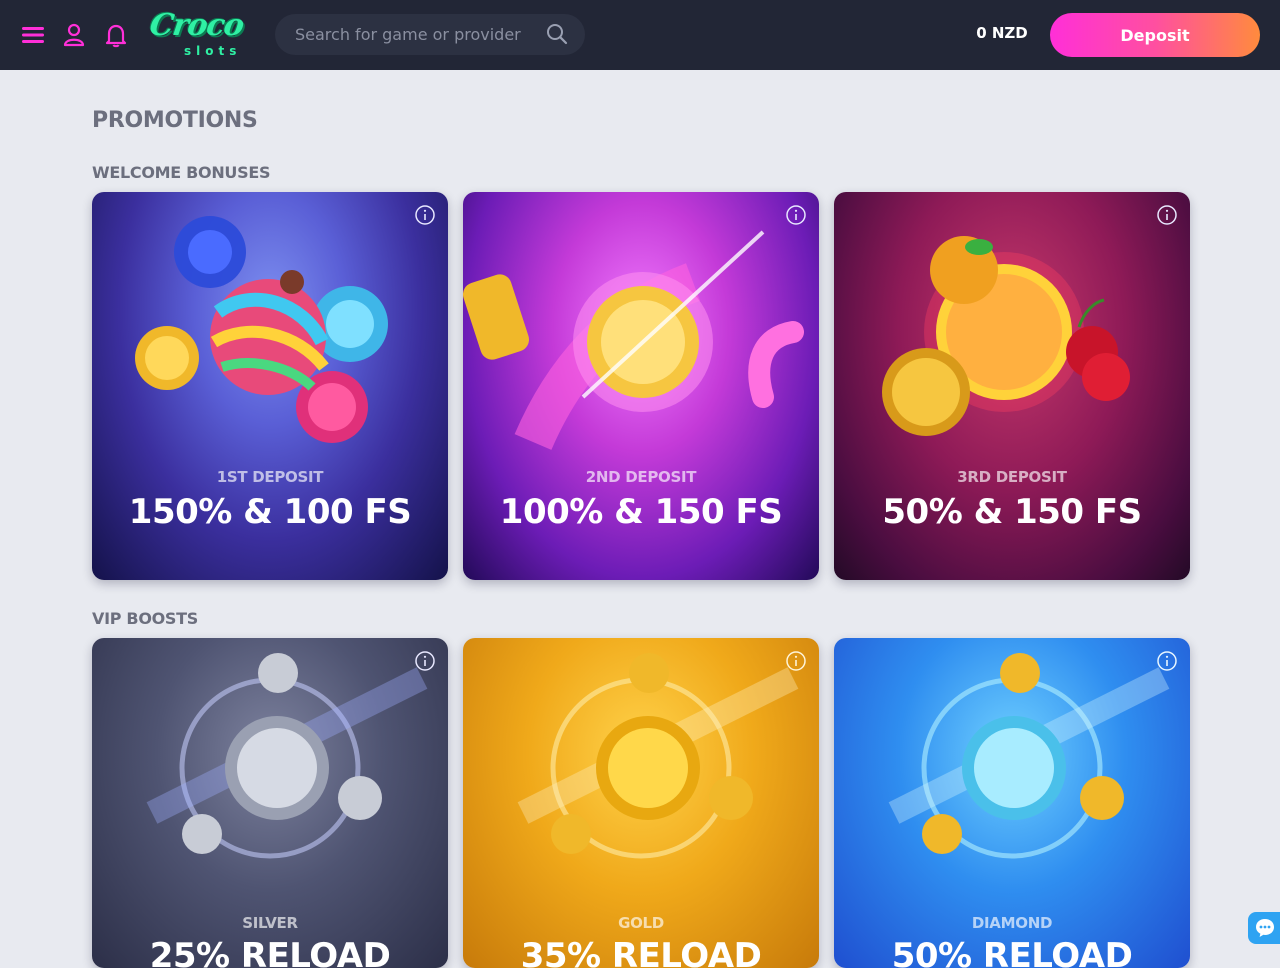 This screenshot has height=968, width=1280. What do you see at coordinates (181, 172) in the screenshot?
I see `section-title-welcome: WELCOME BONUSES` at bounding box center [181, 172].